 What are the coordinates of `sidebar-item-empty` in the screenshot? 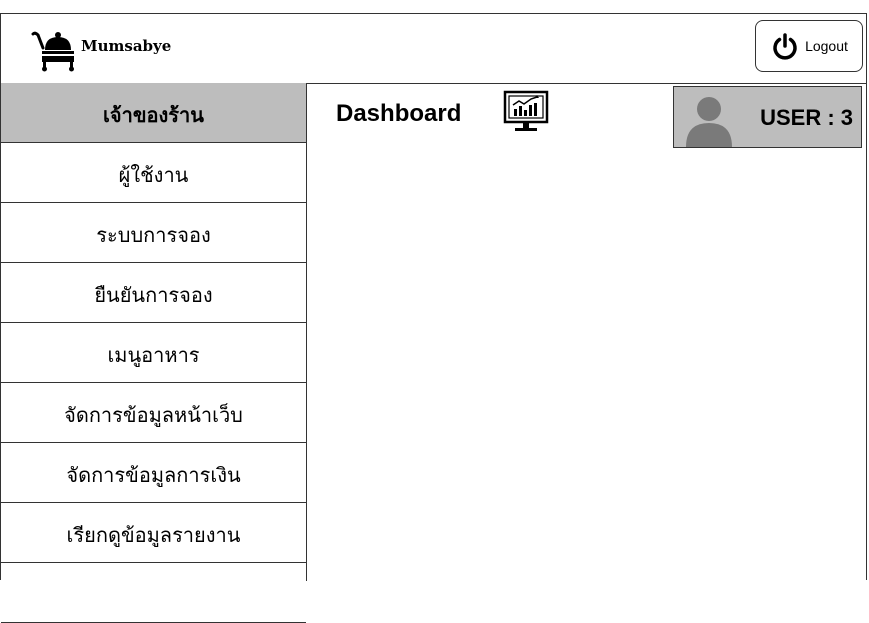 It's located at (153, 593).